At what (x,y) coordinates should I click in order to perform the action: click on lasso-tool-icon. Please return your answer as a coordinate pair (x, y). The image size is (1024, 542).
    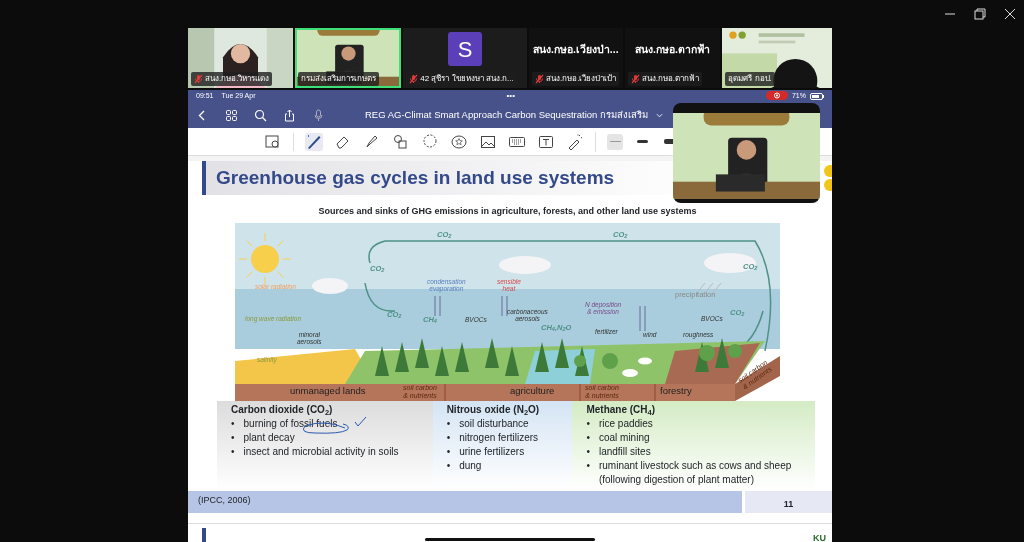
    Looking at the image, I should click on (430, 141).